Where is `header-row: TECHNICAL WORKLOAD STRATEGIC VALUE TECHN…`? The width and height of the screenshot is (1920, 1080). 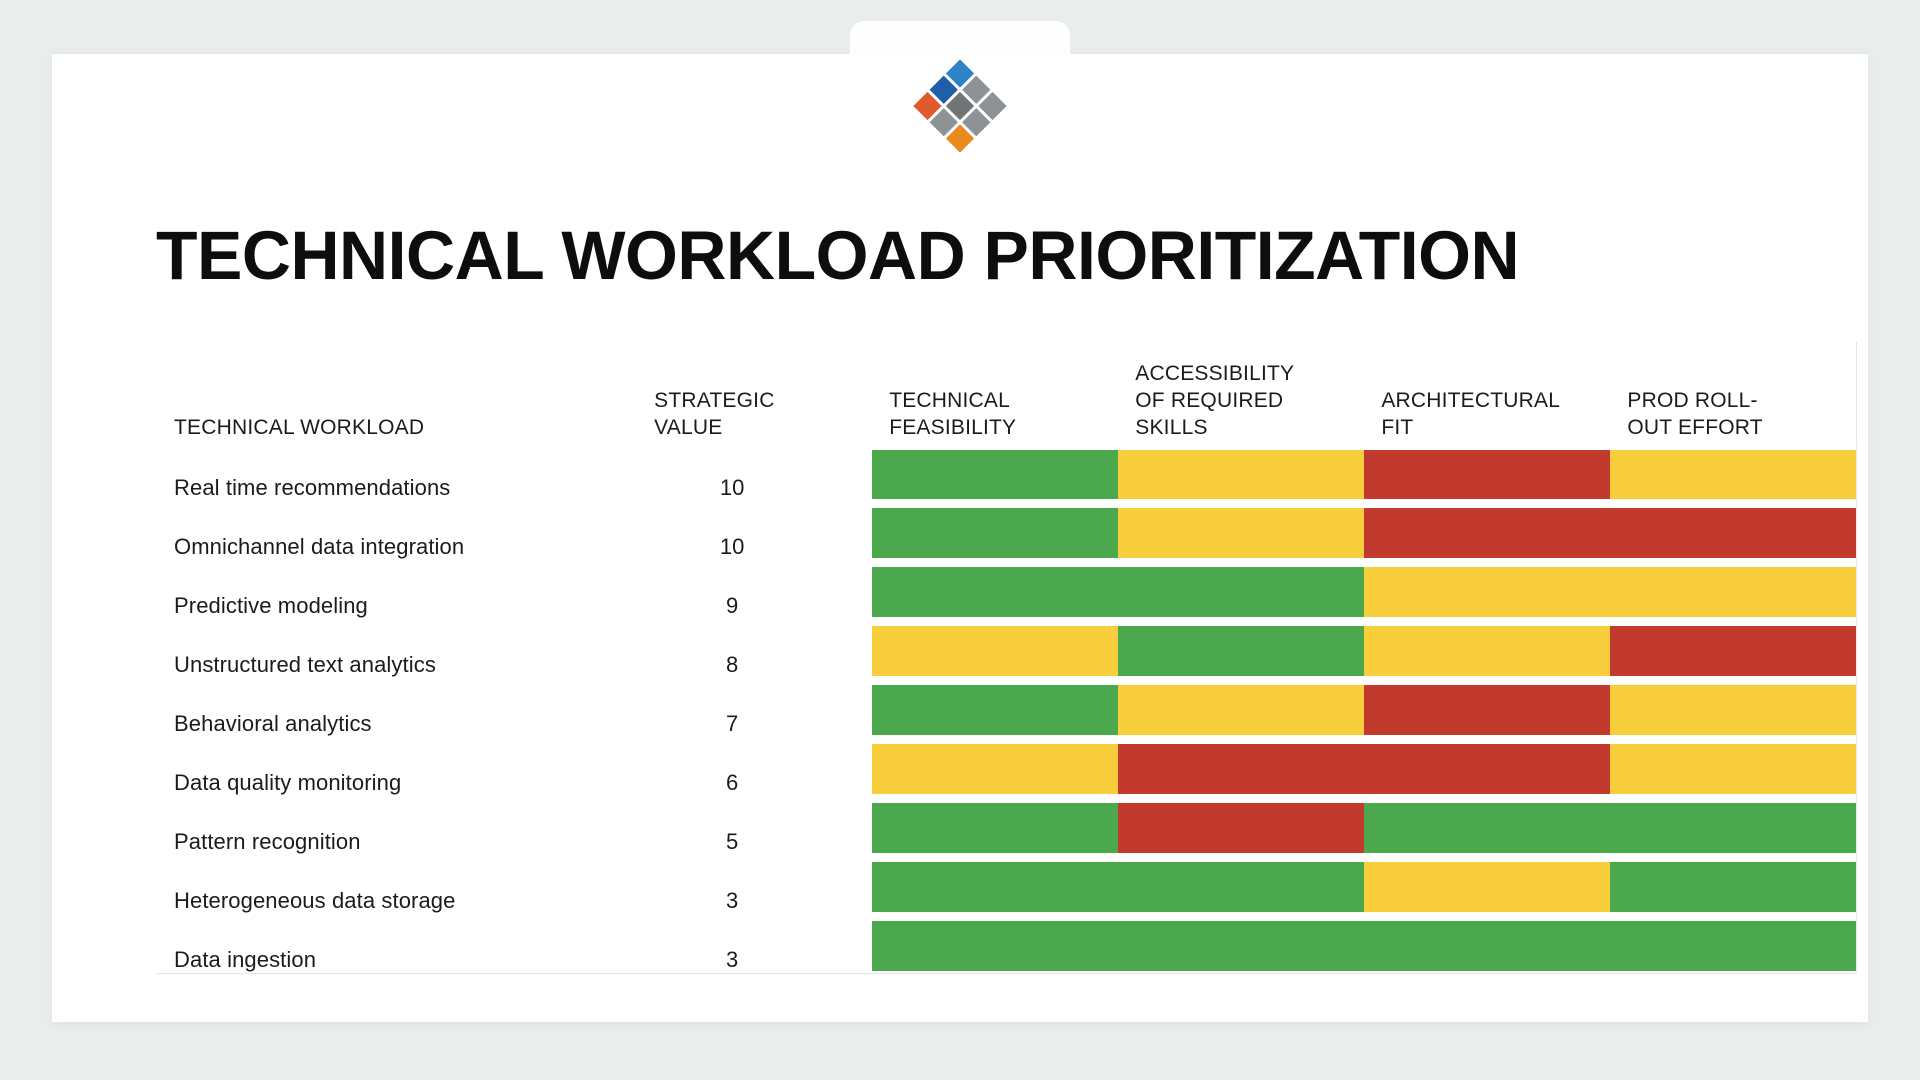
header-row: TECHNICAL WORKLOAD STRATEGIC VALUE TECHN… is located at coordinates (1007, 392).